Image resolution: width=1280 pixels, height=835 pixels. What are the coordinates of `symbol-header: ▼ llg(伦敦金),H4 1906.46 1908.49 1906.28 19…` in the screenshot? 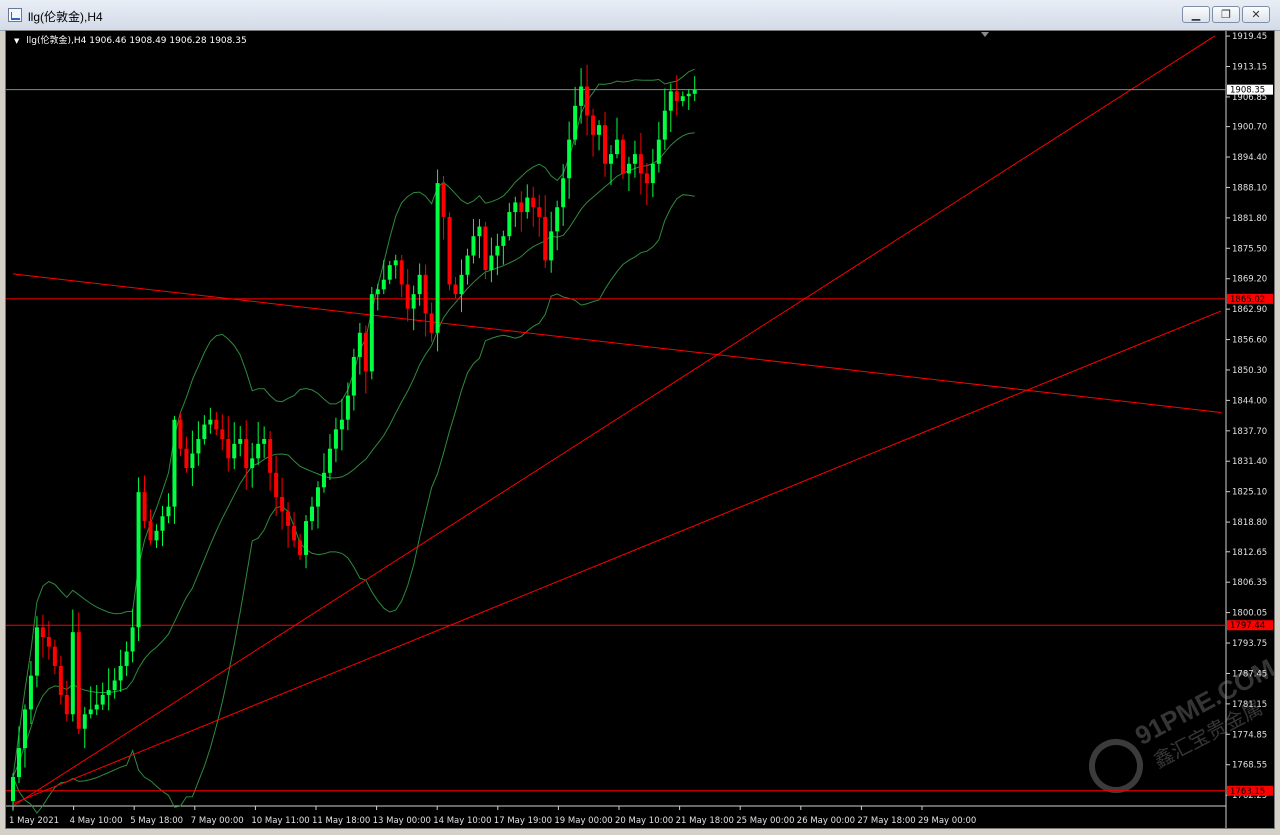 It's located at (130, 39).